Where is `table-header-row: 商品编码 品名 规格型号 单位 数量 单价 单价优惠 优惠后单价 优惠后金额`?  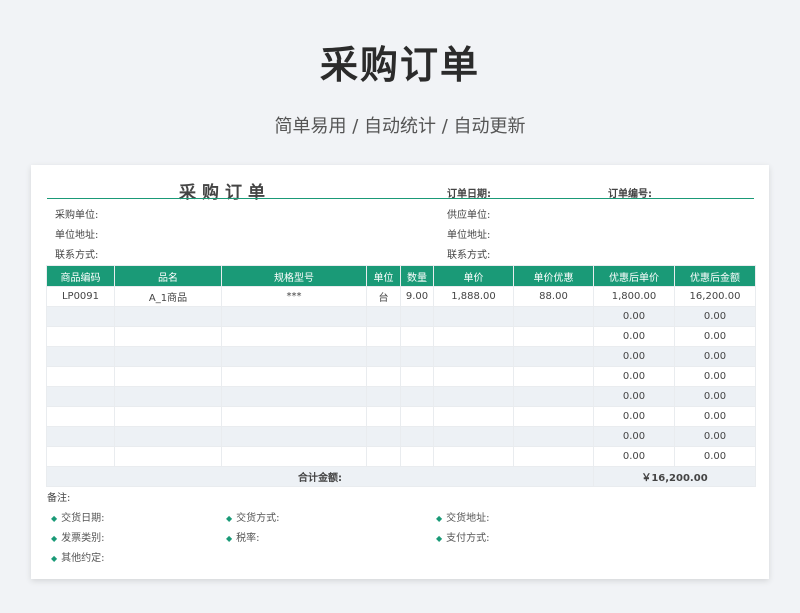
table-header-row: 商品编码 品名 规格型号 单位 数量 单价 单价优惠 优惠后单价 优惠后金额 is located at coordinates (401, 276).